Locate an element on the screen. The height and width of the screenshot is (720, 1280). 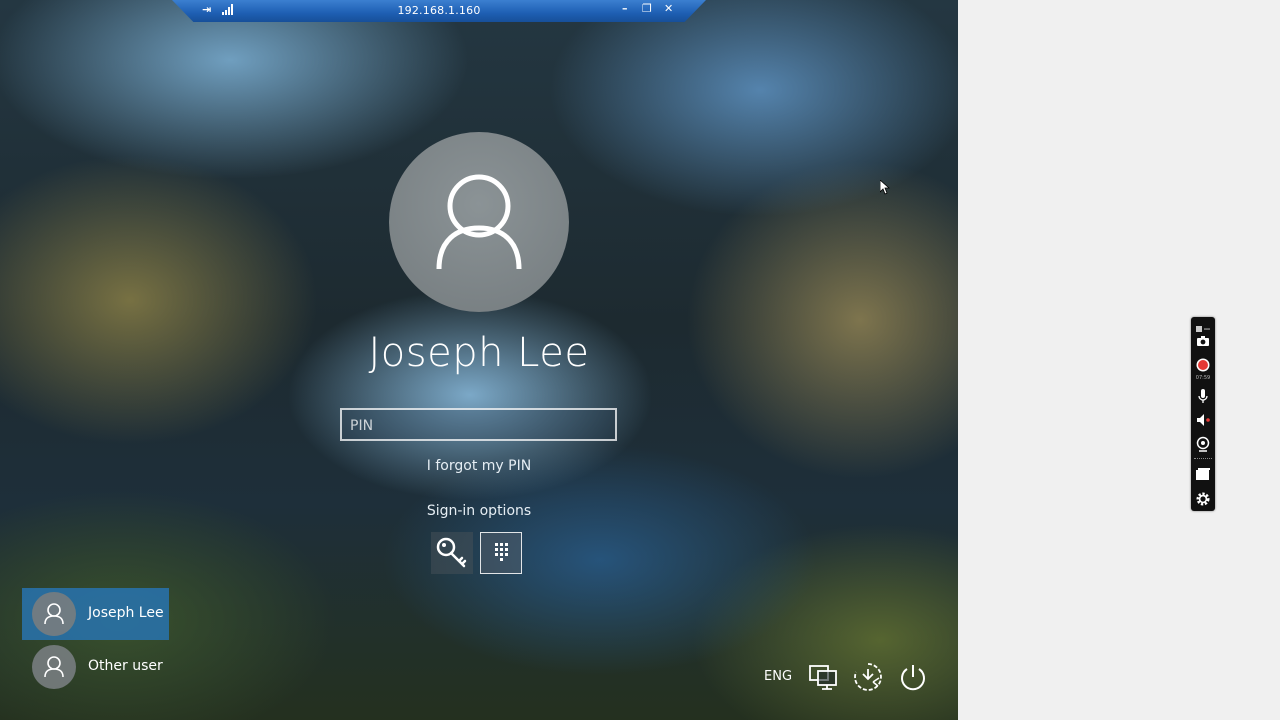
recording-timer: 07:59 is located at coordinates (1203, 378).